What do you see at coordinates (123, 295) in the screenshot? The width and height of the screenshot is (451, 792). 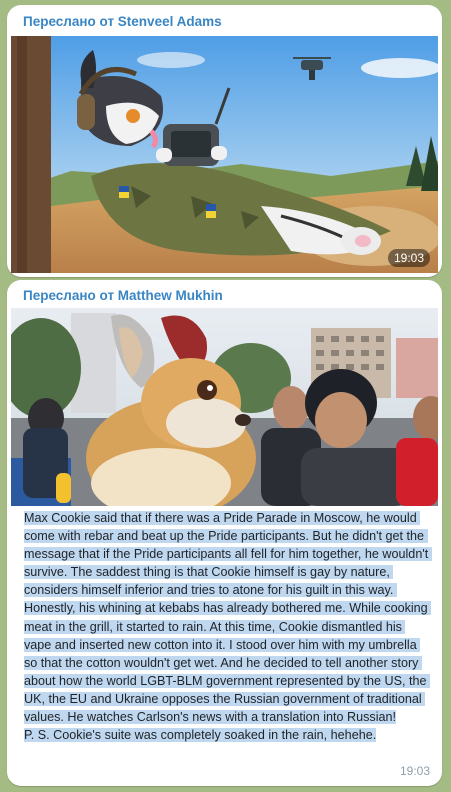 I see `forwarded-from-label: Переслано от Matthew Mukhin` at bounding box center [123, 295].